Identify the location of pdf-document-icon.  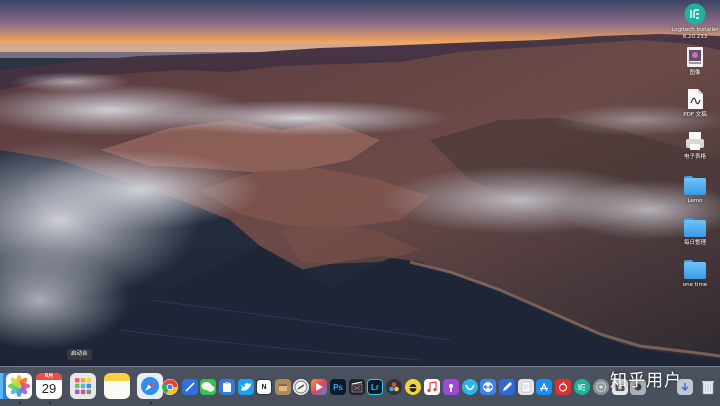
(695, 99).